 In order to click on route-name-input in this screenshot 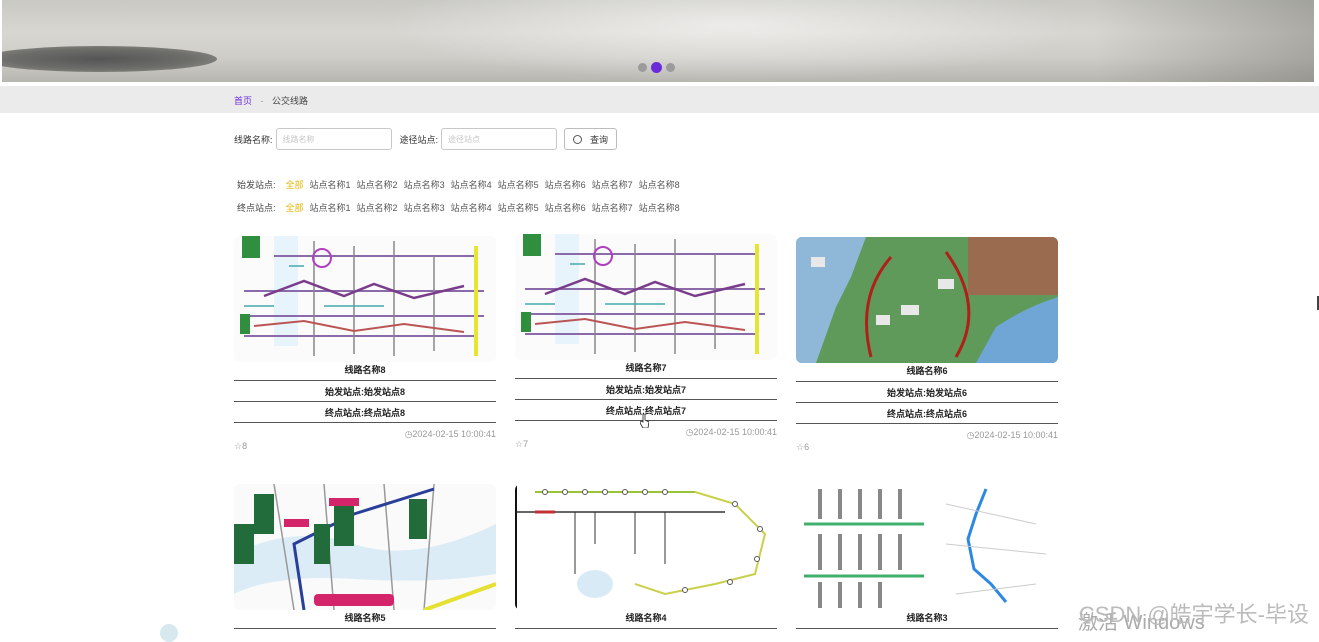, I will do `click(333, 139)`.